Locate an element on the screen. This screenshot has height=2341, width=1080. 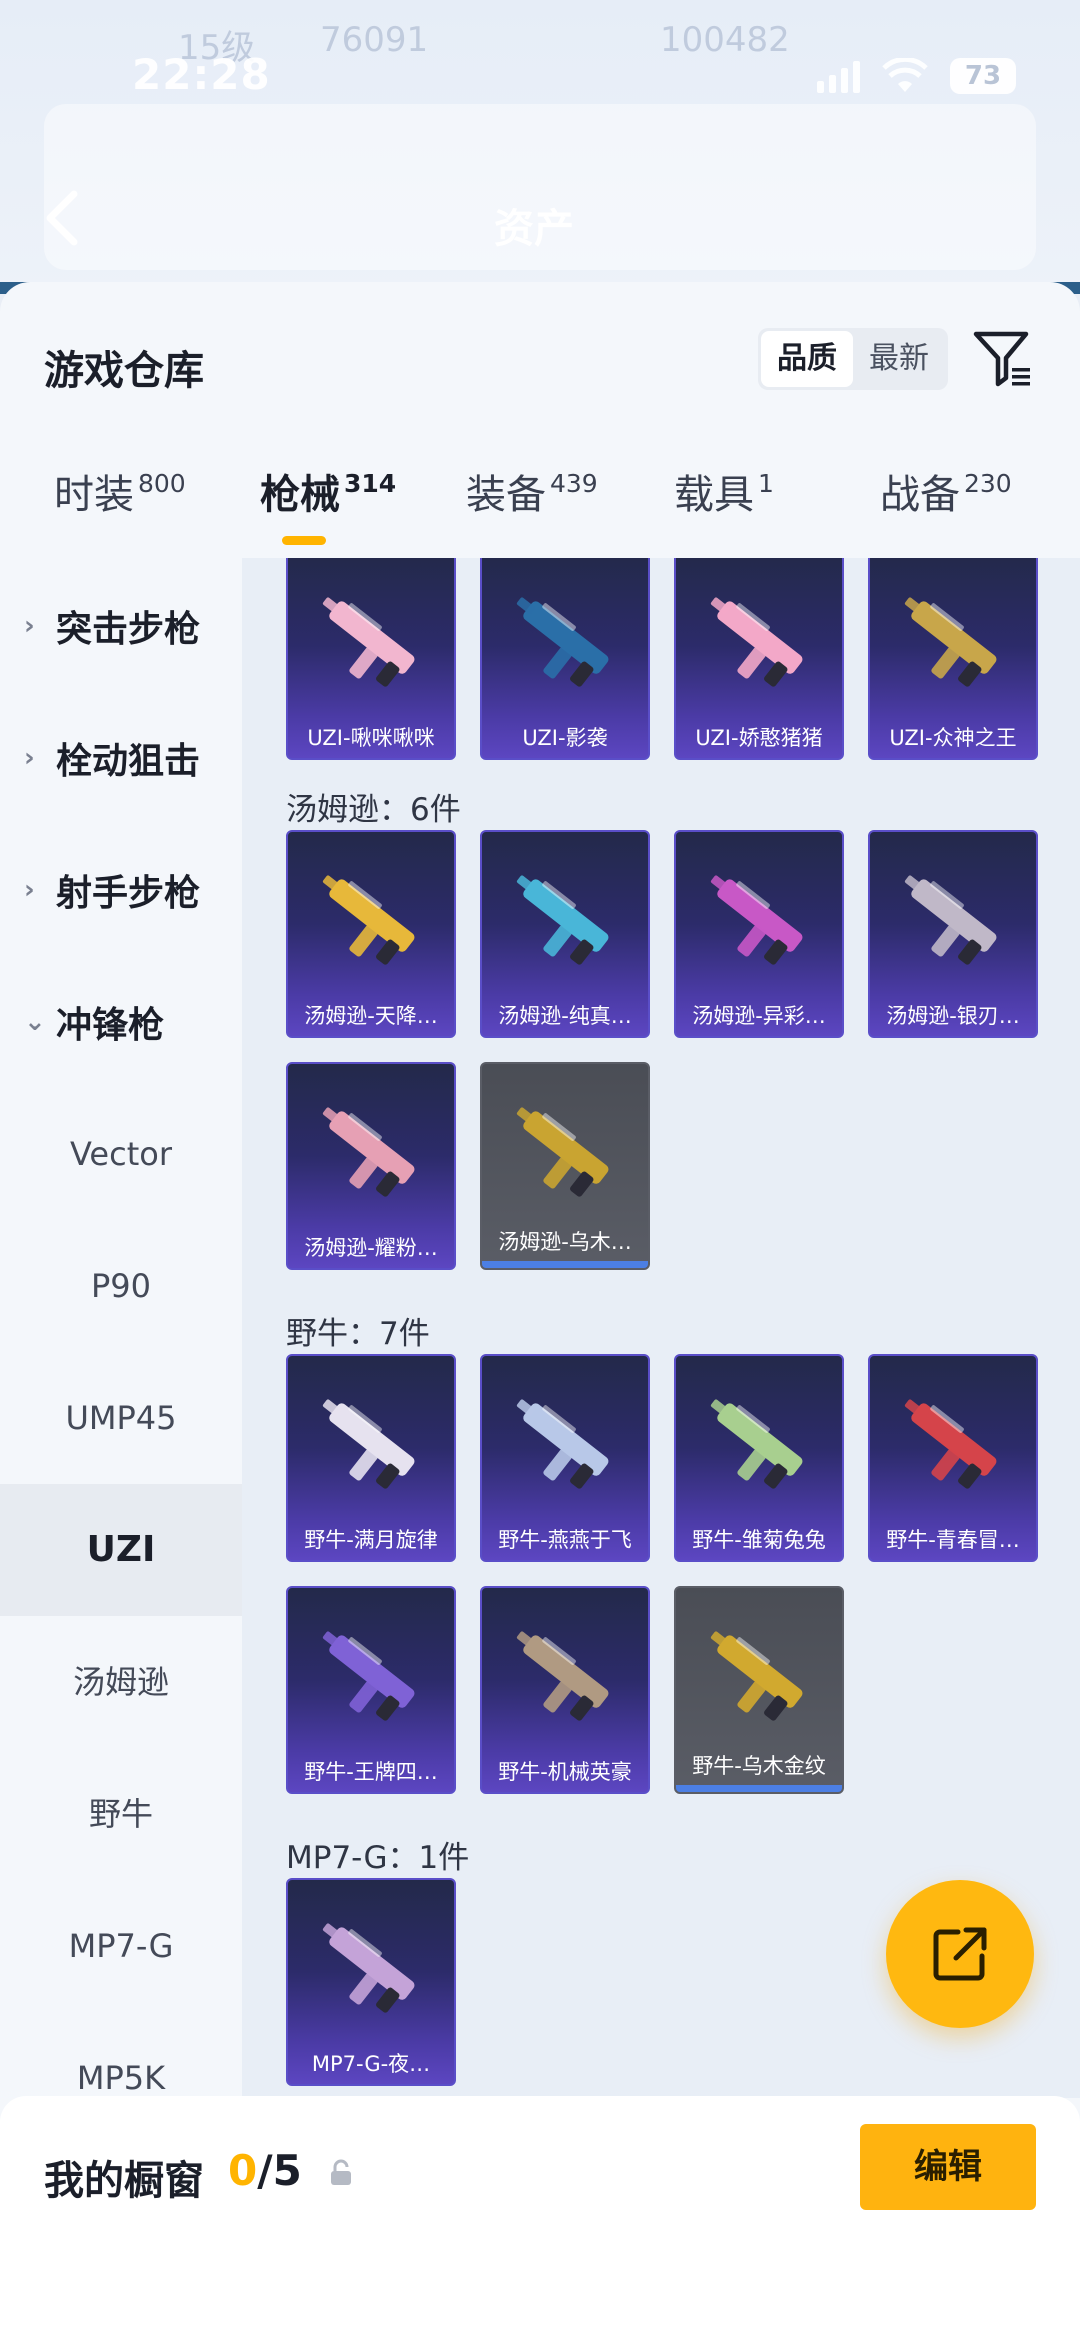
sort-toggle: 品质 最新 is located at coordinates (853, 359).